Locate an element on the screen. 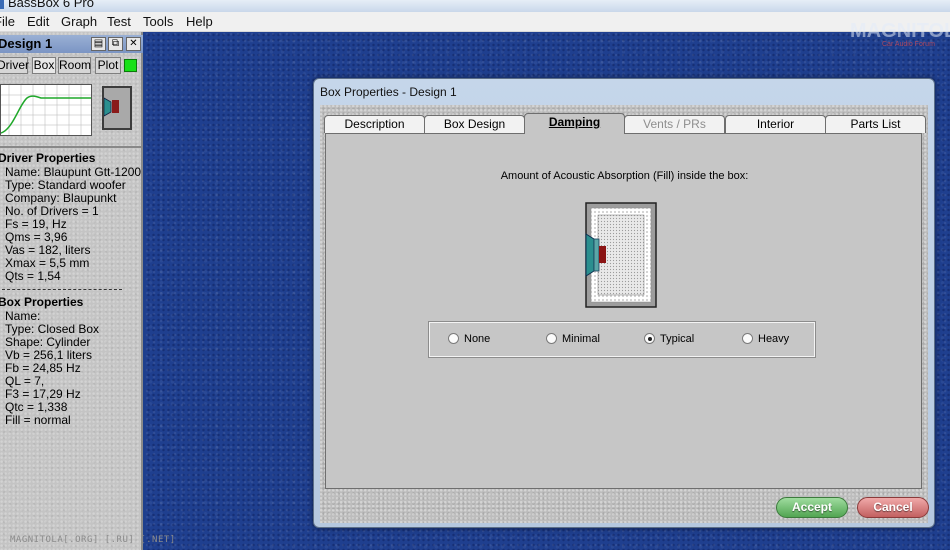 This screenshot has height=550, width=950. tab-box: Box is located at coordinates (44, 65).